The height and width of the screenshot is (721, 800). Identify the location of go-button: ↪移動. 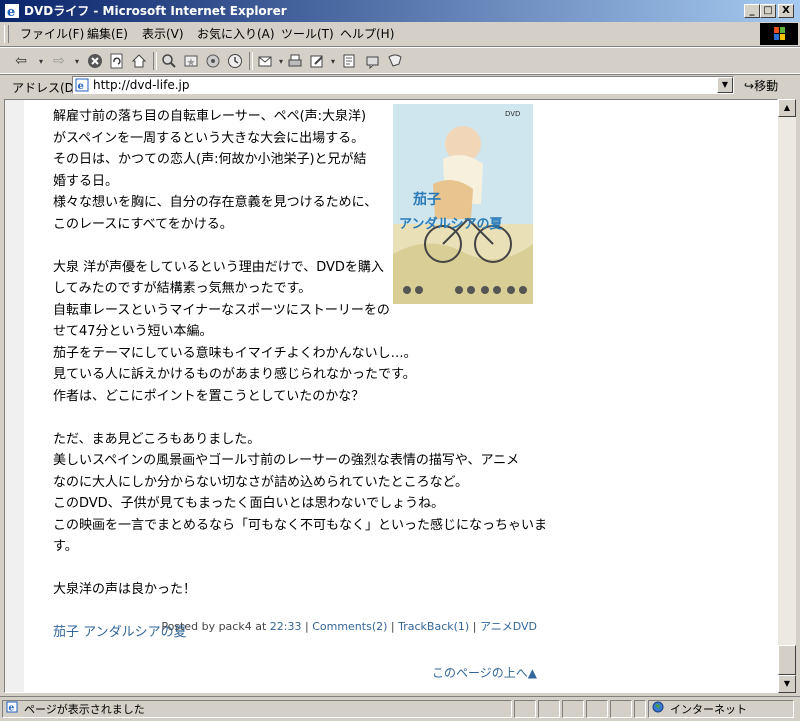
(761, 85).